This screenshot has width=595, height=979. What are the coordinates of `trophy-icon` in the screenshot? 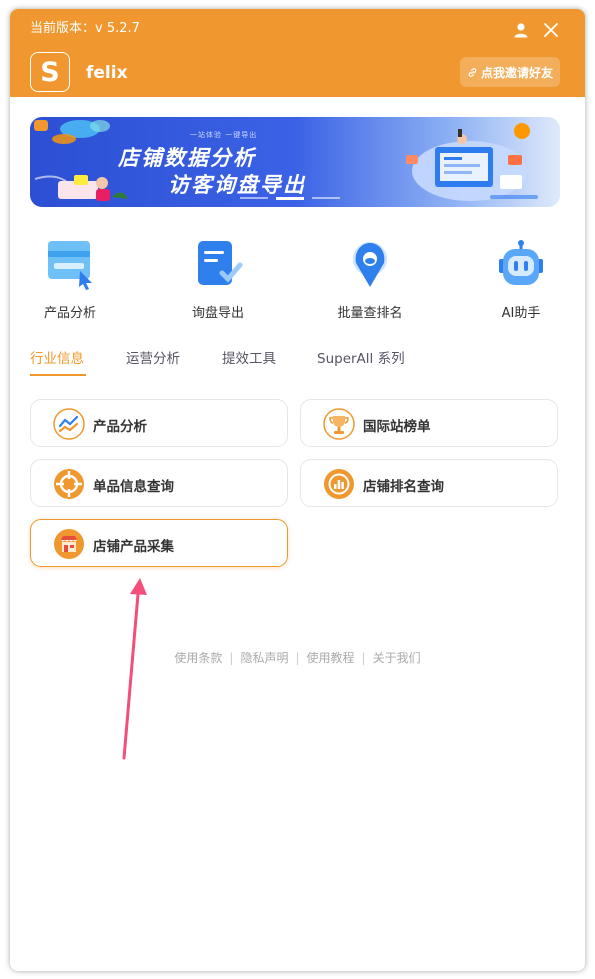 It's located at (339, 424).